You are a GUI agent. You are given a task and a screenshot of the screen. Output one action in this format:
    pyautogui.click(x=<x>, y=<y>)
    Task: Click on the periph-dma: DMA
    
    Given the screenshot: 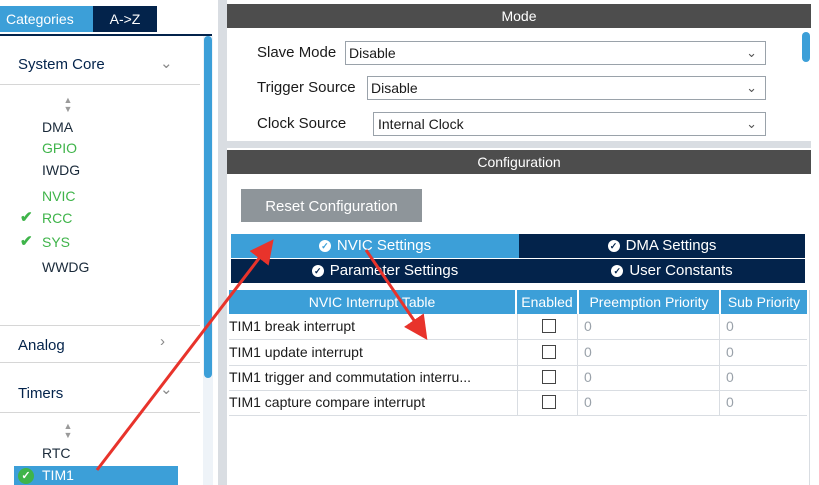 What is the action you would take?
    pyautogui.click(x=57, y=127)
    